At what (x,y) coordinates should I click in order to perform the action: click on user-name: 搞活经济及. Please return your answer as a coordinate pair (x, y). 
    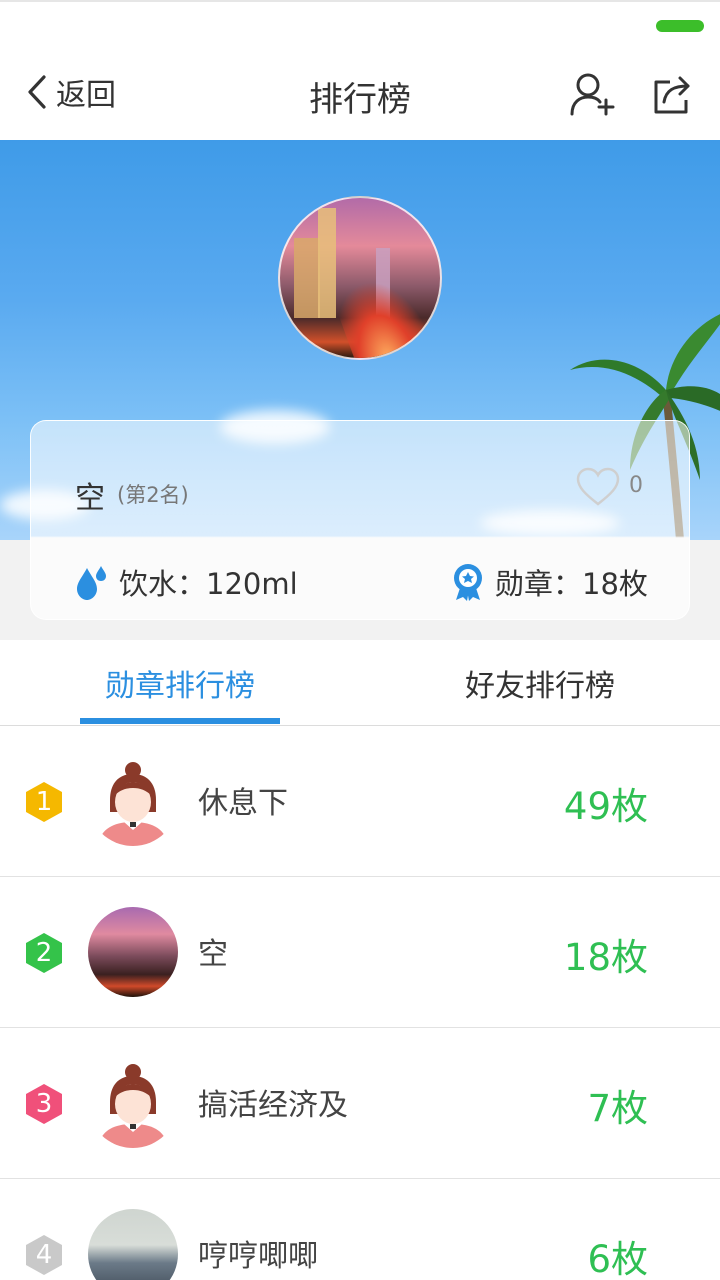
    Looking at the image, I should click on (273, 1105).